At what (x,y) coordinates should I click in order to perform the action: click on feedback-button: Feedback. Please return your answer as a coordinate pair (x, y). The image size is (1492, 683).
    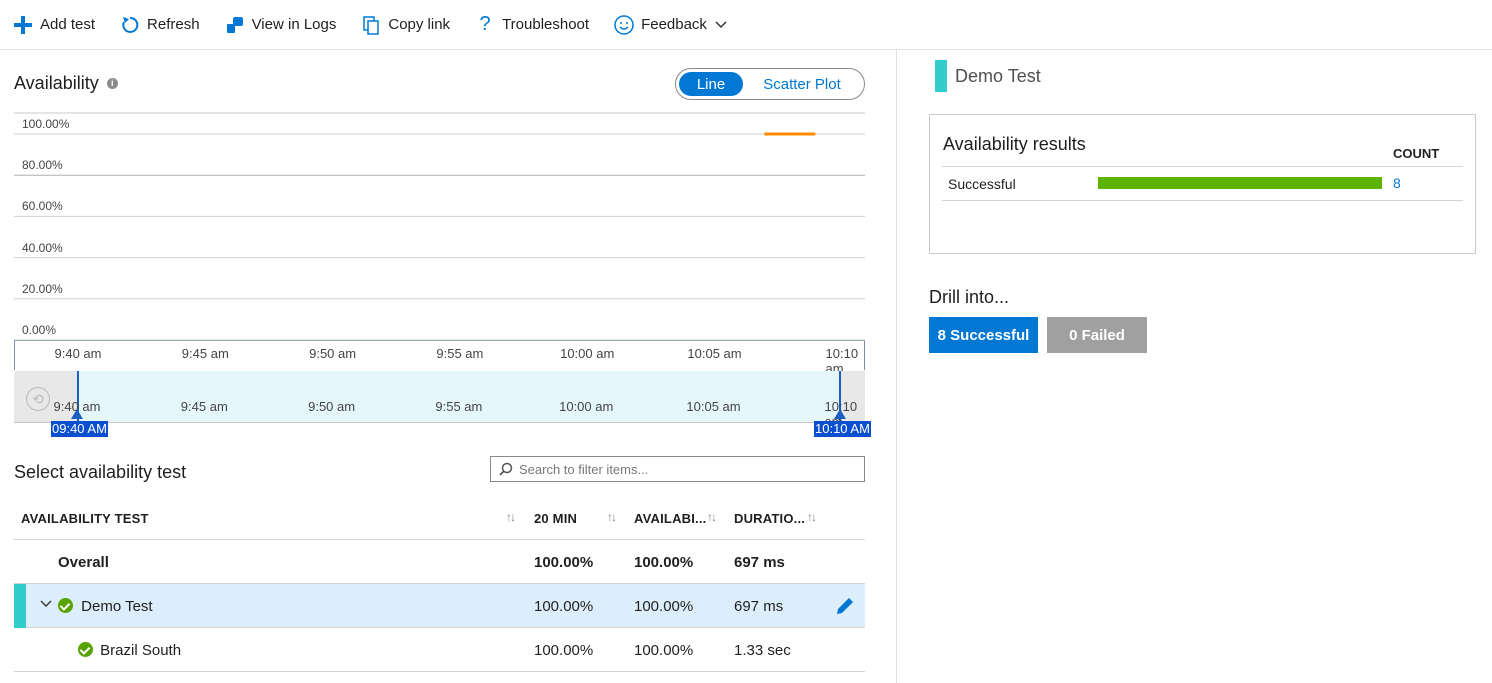
    Looking at the image, I should click on (670, 25).